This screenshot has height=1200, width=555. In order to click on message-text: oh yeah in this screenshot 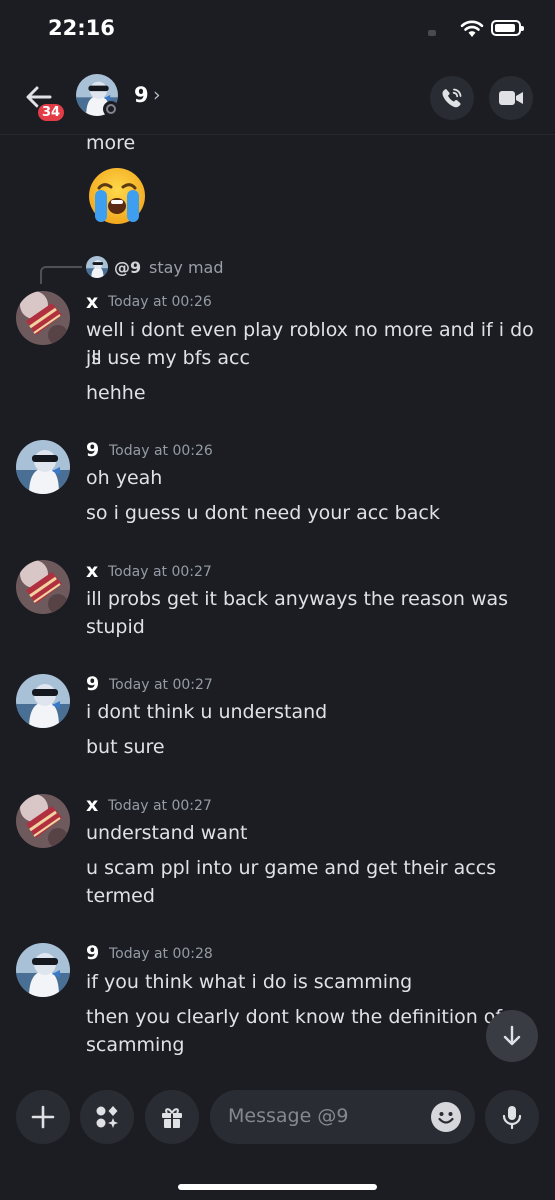, I will do `click(124, 478)`.